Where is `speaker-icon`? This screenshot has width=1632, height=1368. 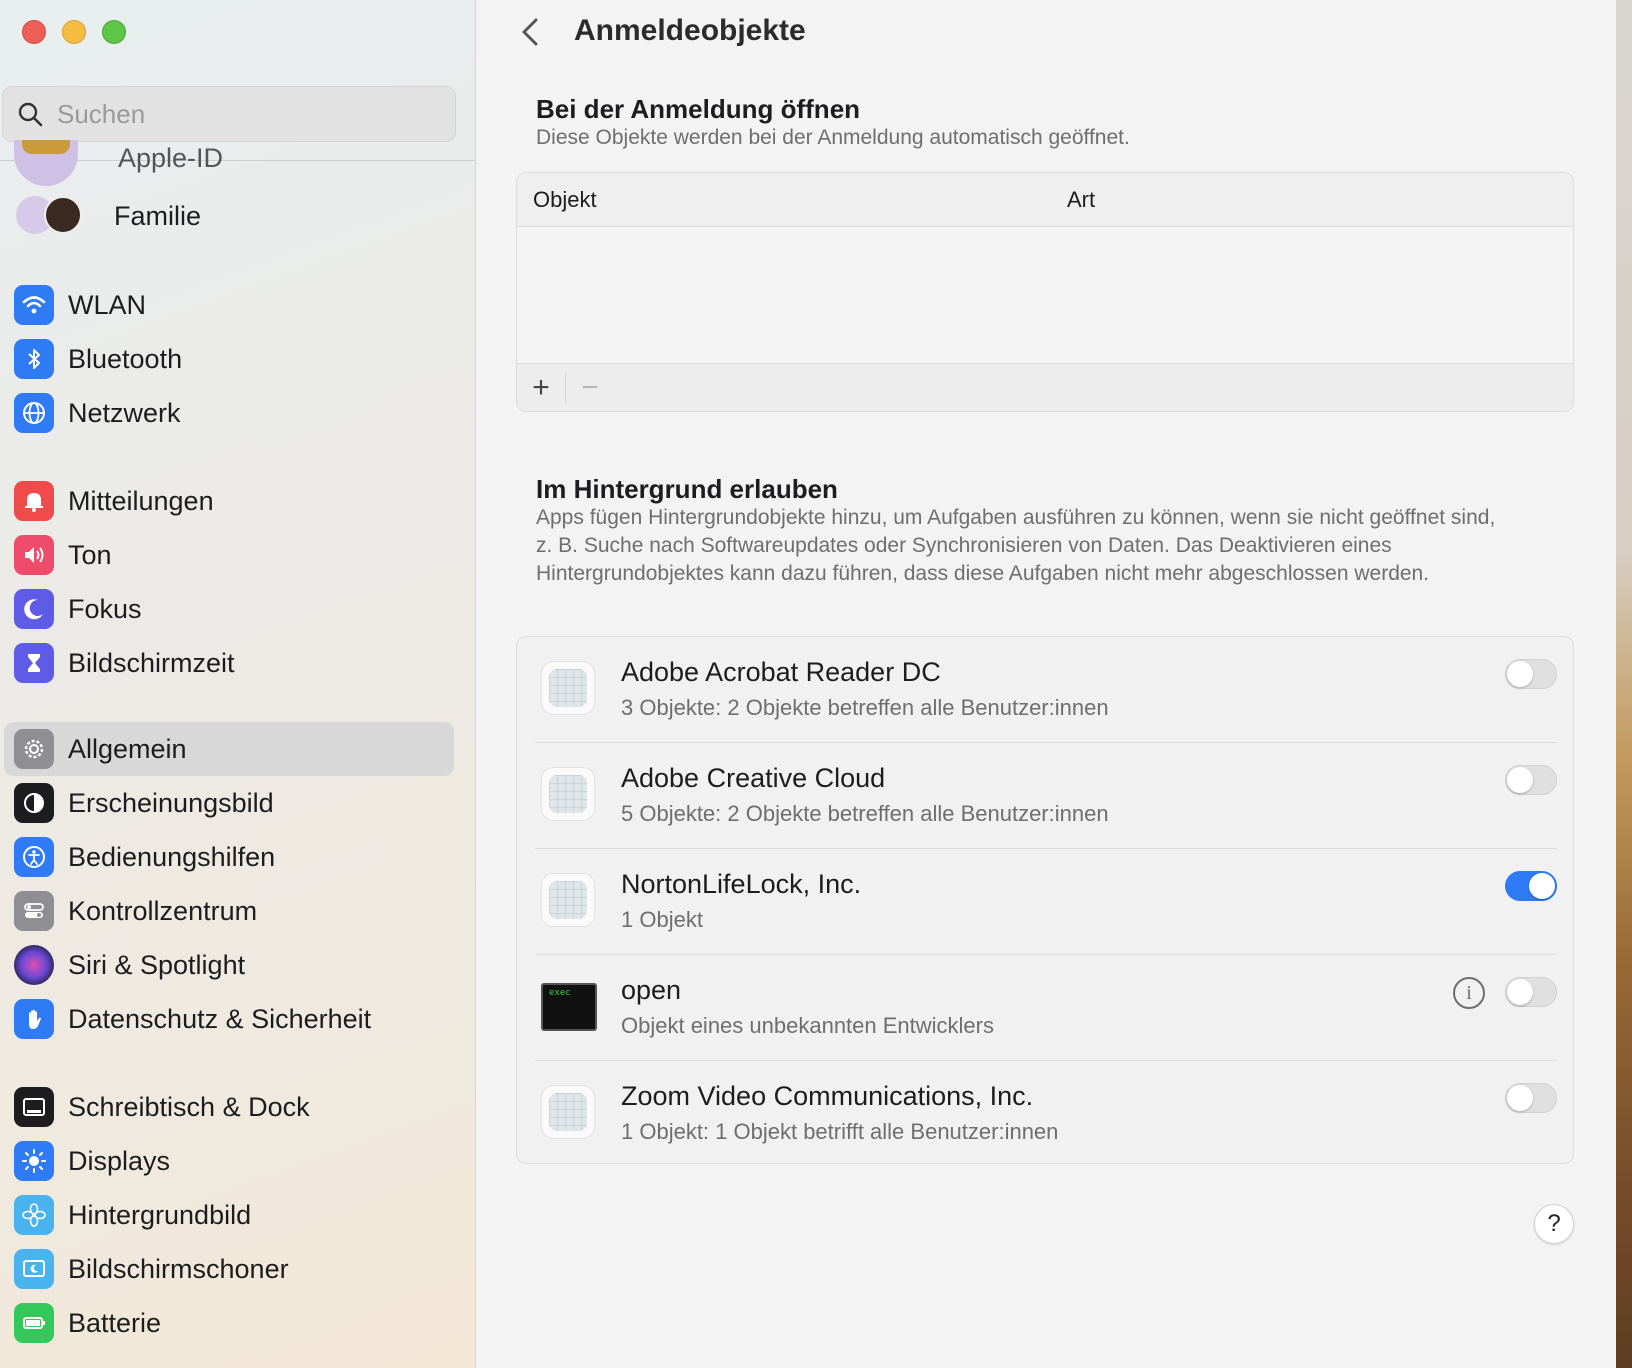 speaker-icon is located at coordinates (34, 555).